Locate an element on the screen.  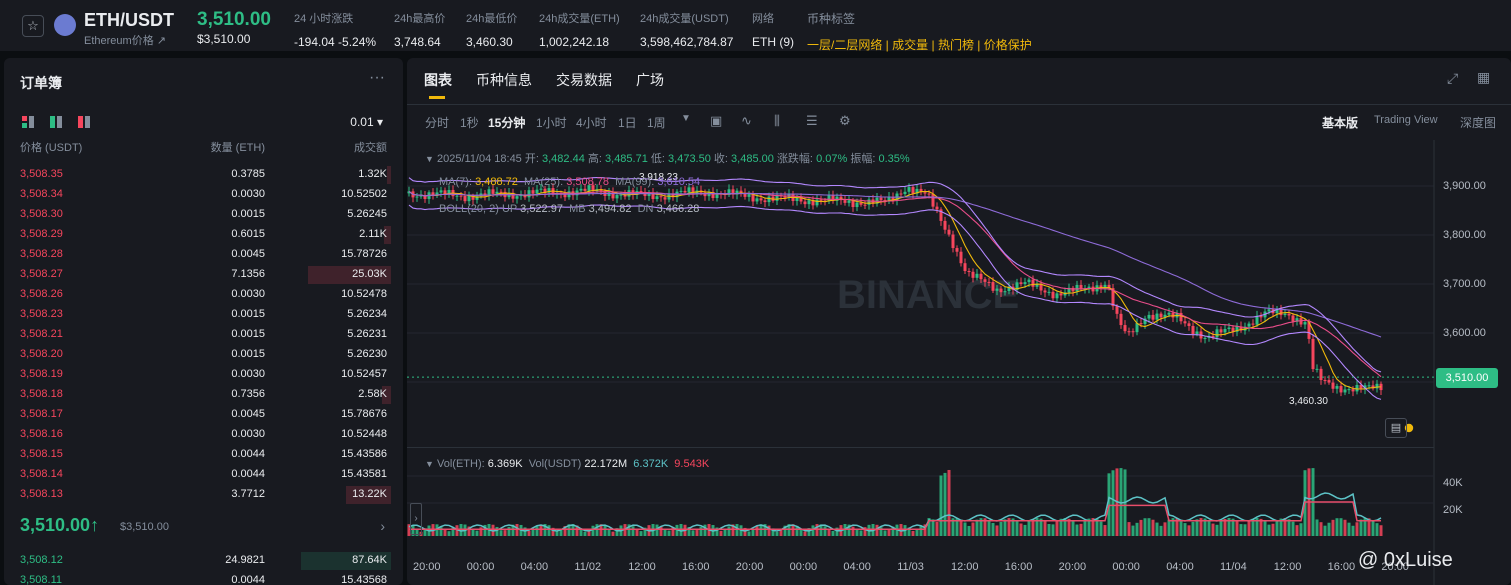
more-options-icon: ··· is located at coordinates (377, 78).